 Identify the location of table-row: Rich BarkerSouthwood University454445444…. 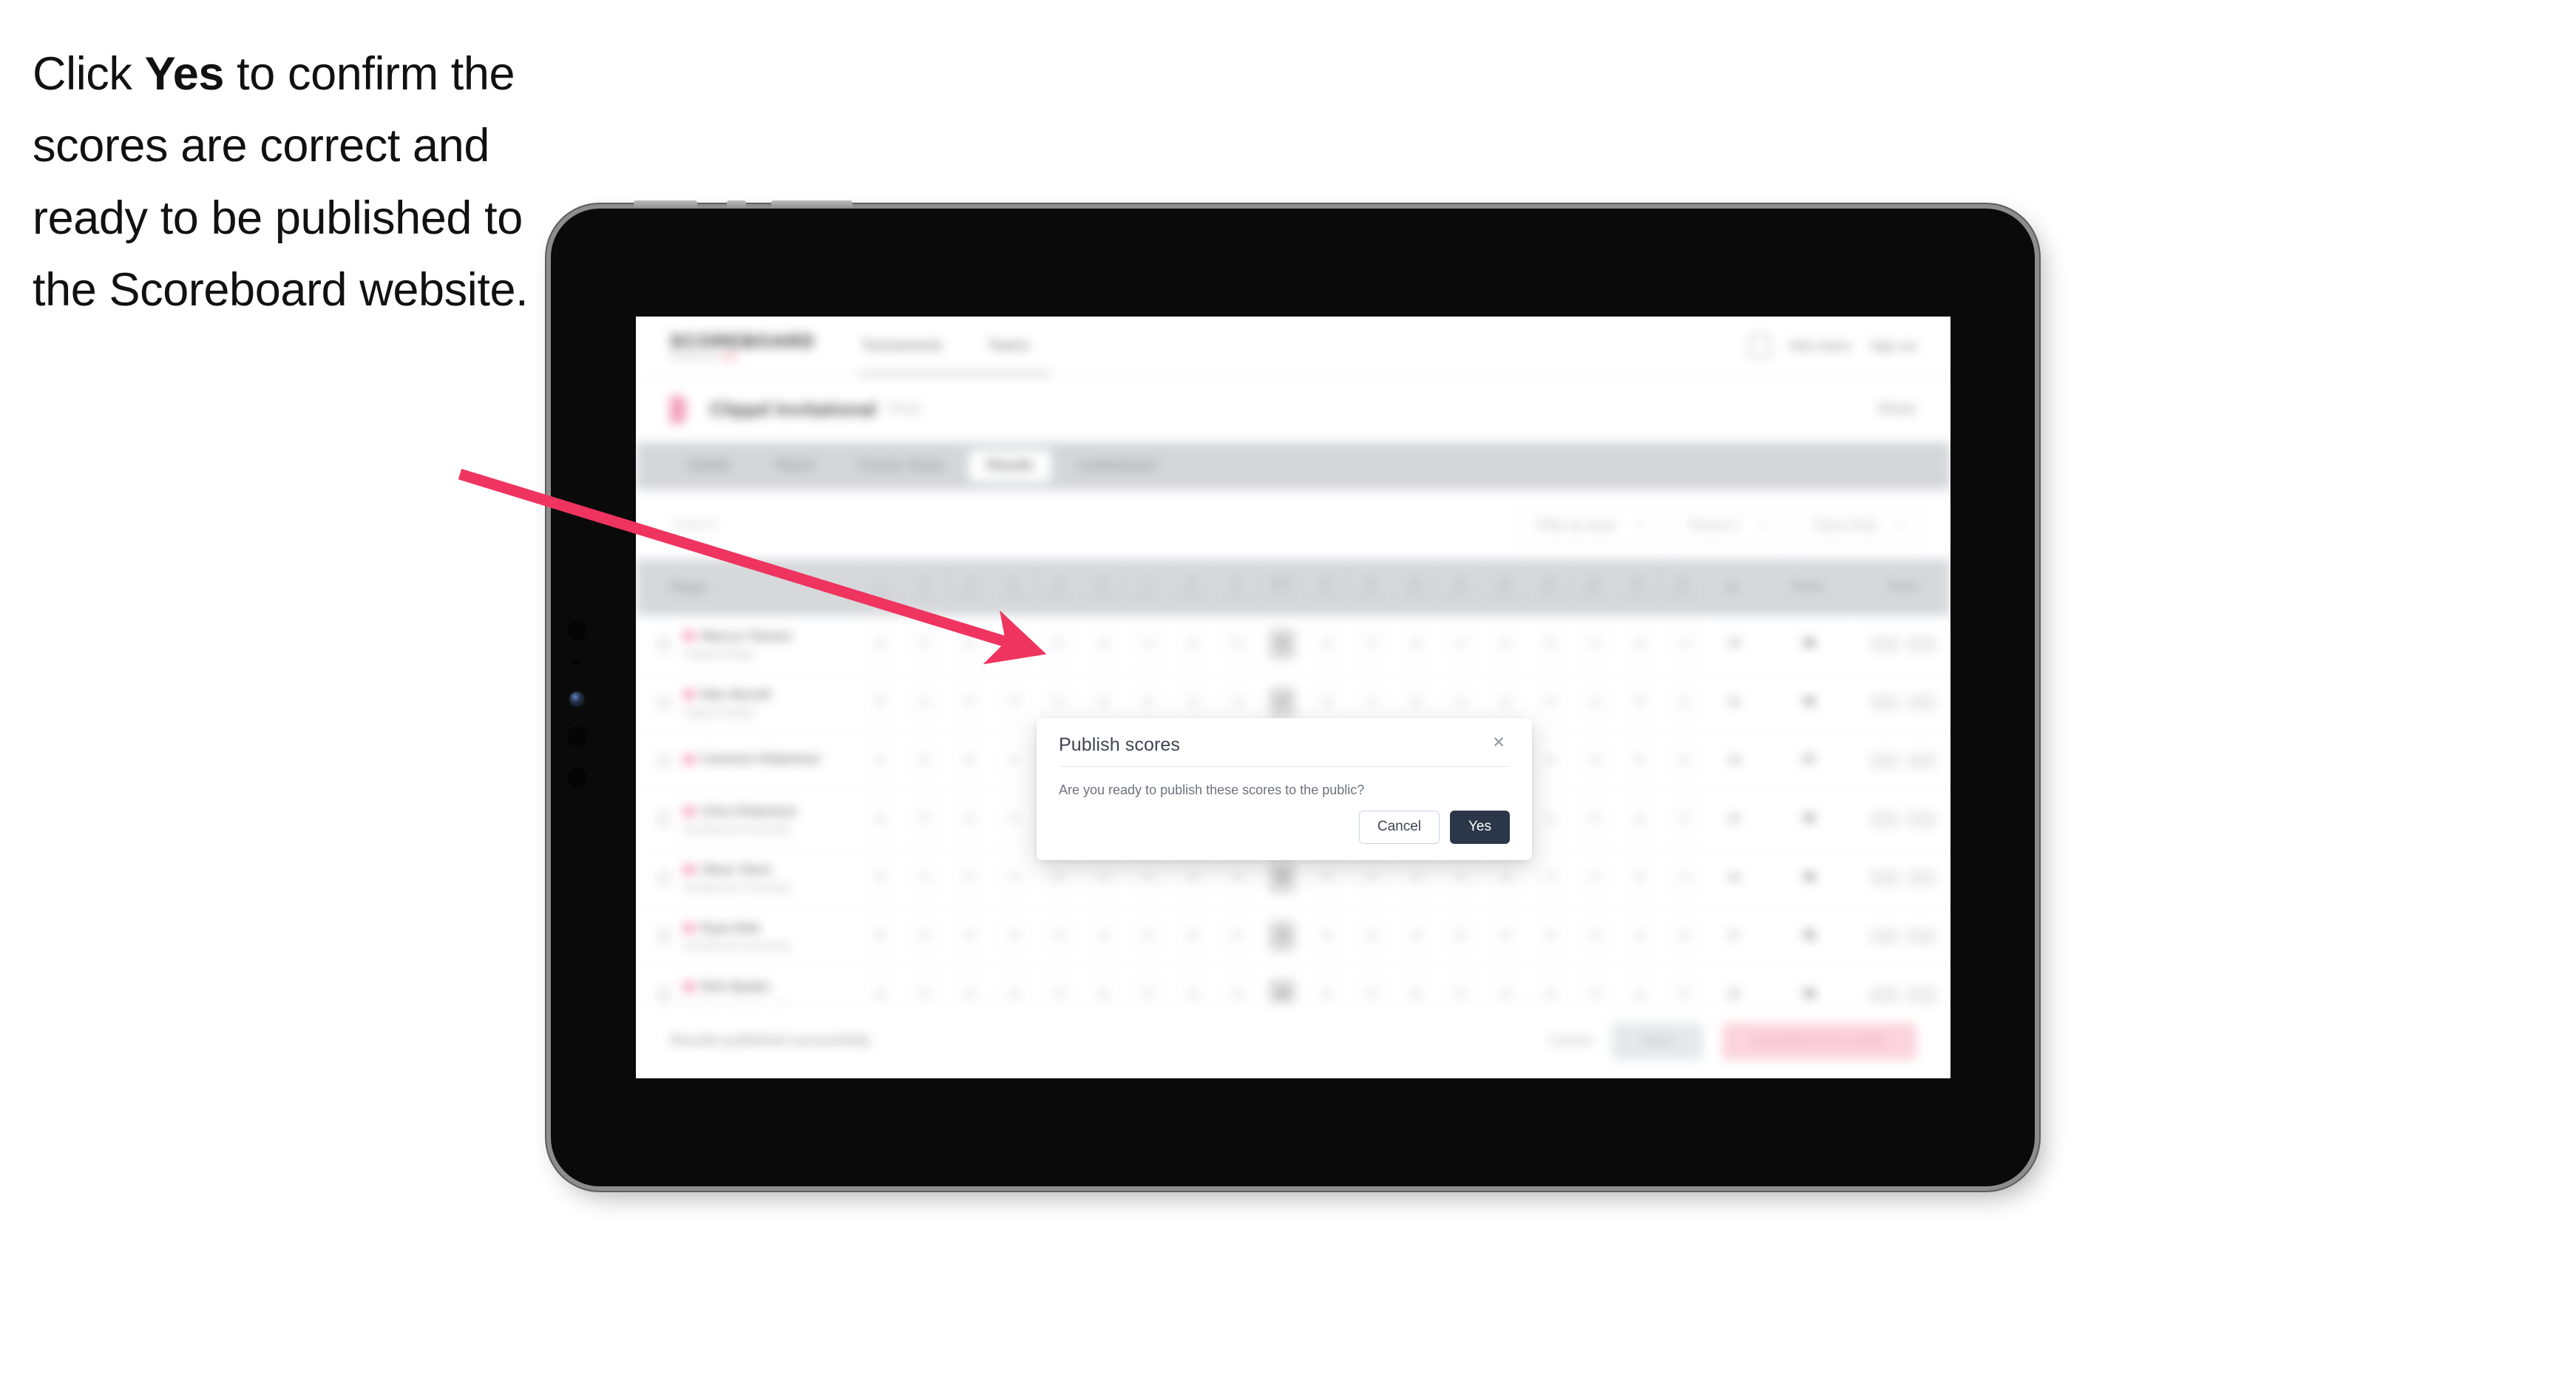
(1293, 984).